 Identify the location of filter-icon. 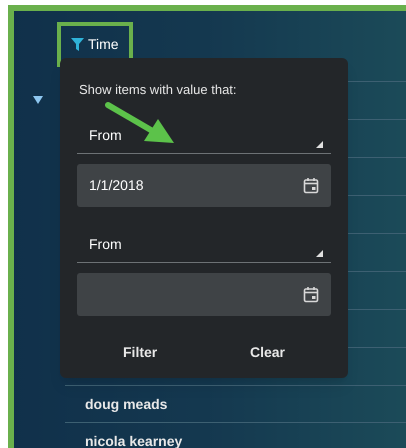
(77, 44).